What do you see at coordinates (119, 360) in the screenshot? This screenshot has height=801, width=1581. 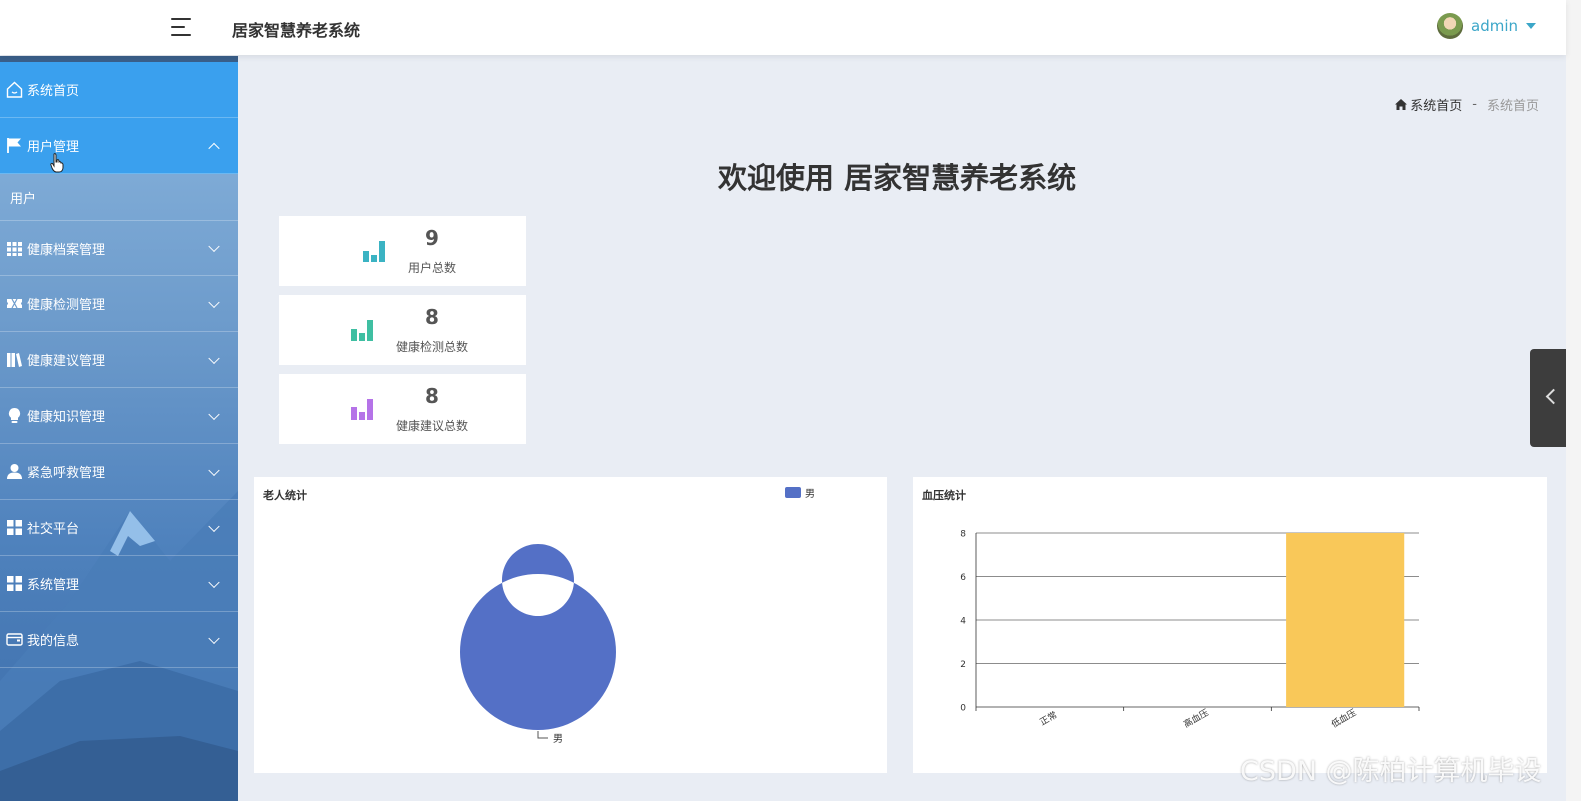 I see `sidebar-item-health-advice: 健康建议管理` at bounding box center [119, 360].